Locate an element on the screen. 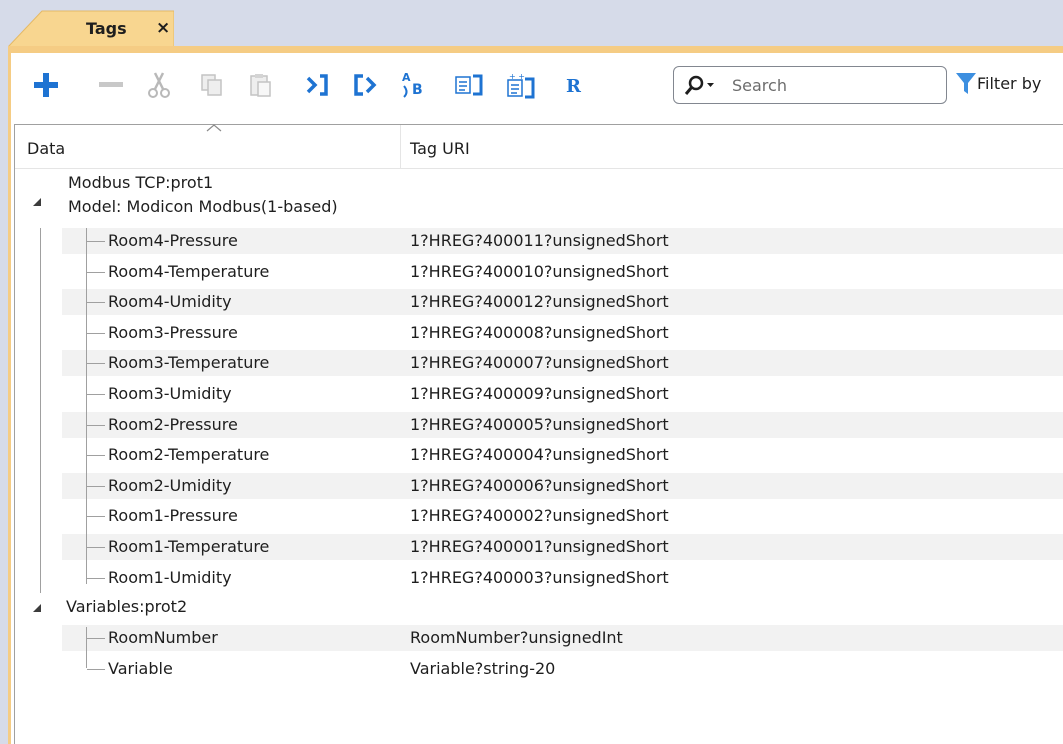 Image resolution: width=1063 pixels, height=744 pixels. copy-icon is located at coordinates (212, 85).